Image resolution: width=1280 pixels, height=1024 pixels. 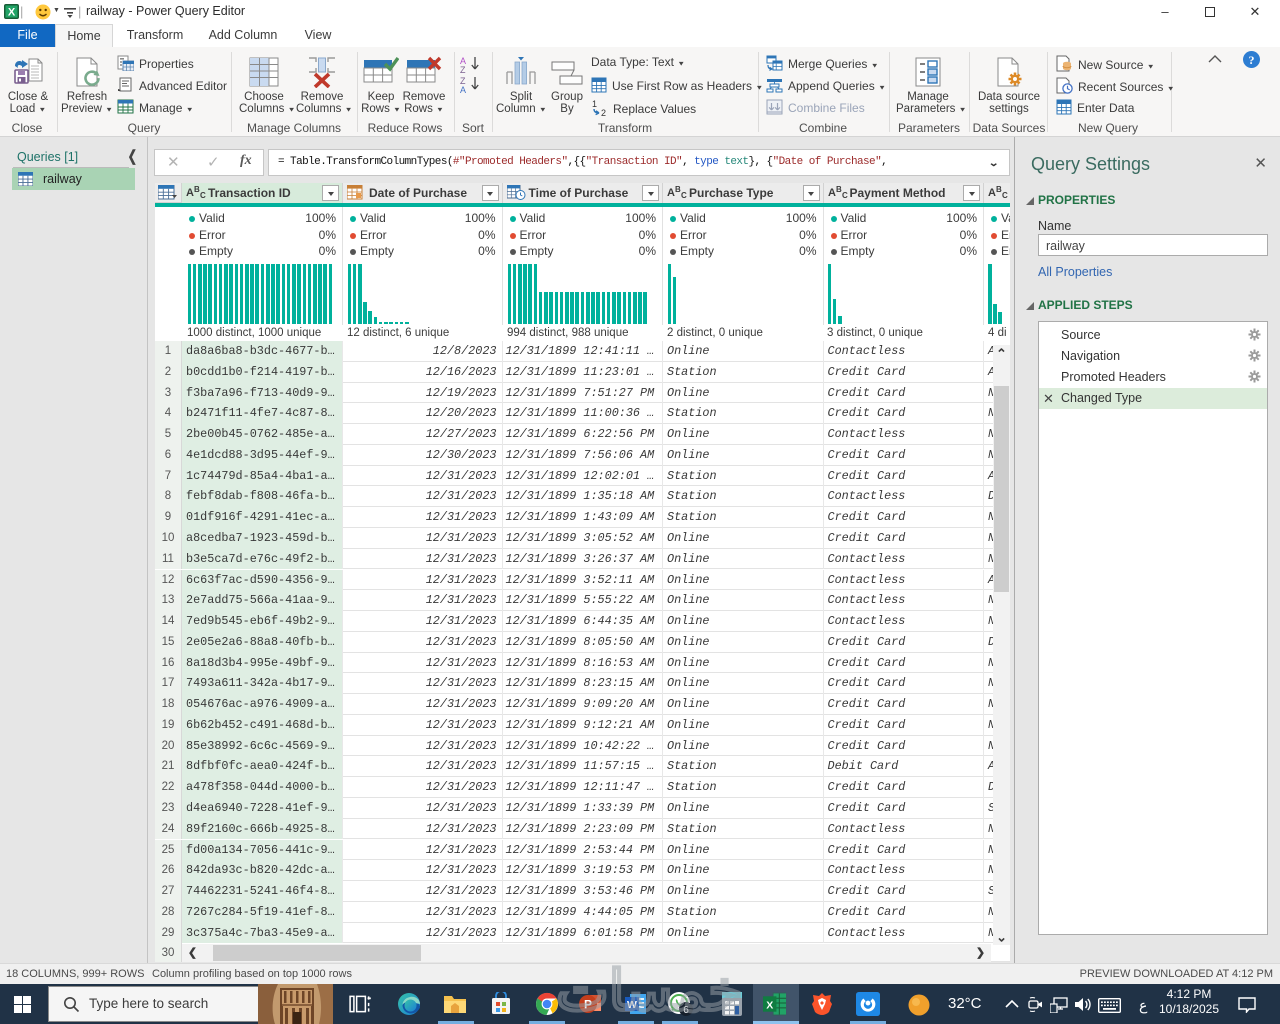 I want to click on svg-text: 2, so click(x=603, y=112).